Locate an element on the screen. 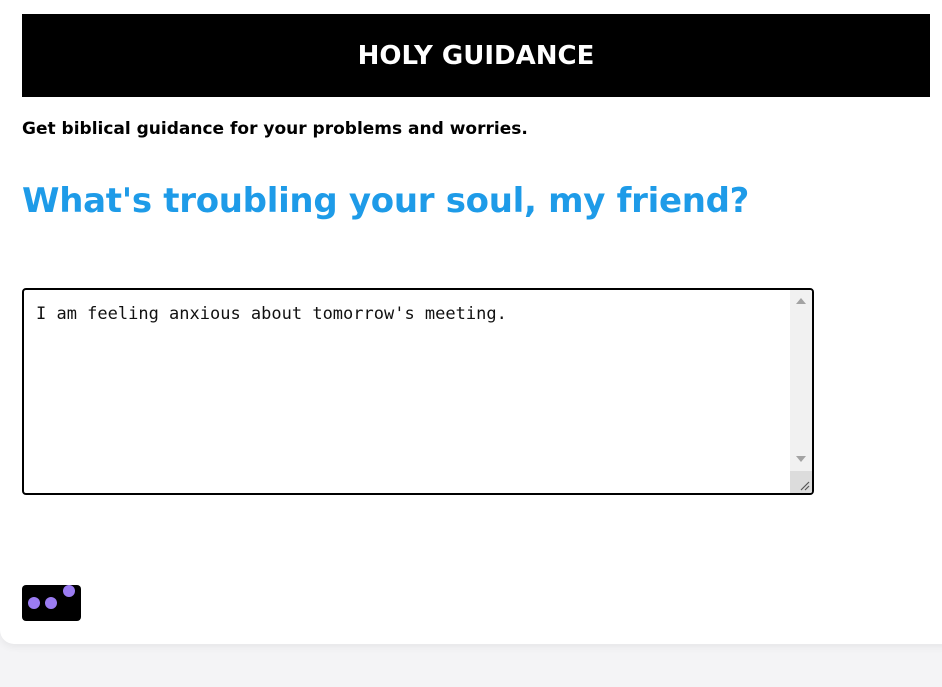  scroll-up-arrow-icon is located at coordinates (801, 301).